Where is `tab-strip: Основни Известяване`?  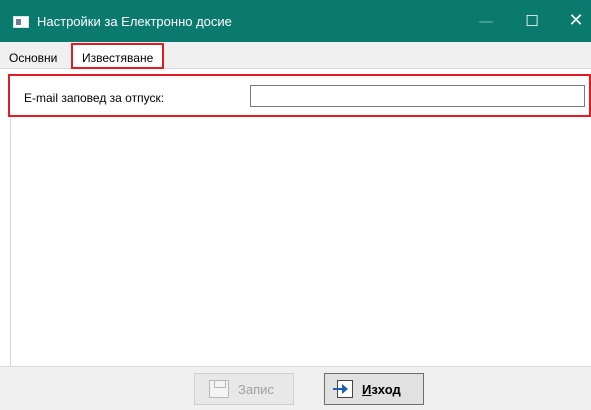 tab-strip: Основни Известяване is located at coordinates (295, 55).